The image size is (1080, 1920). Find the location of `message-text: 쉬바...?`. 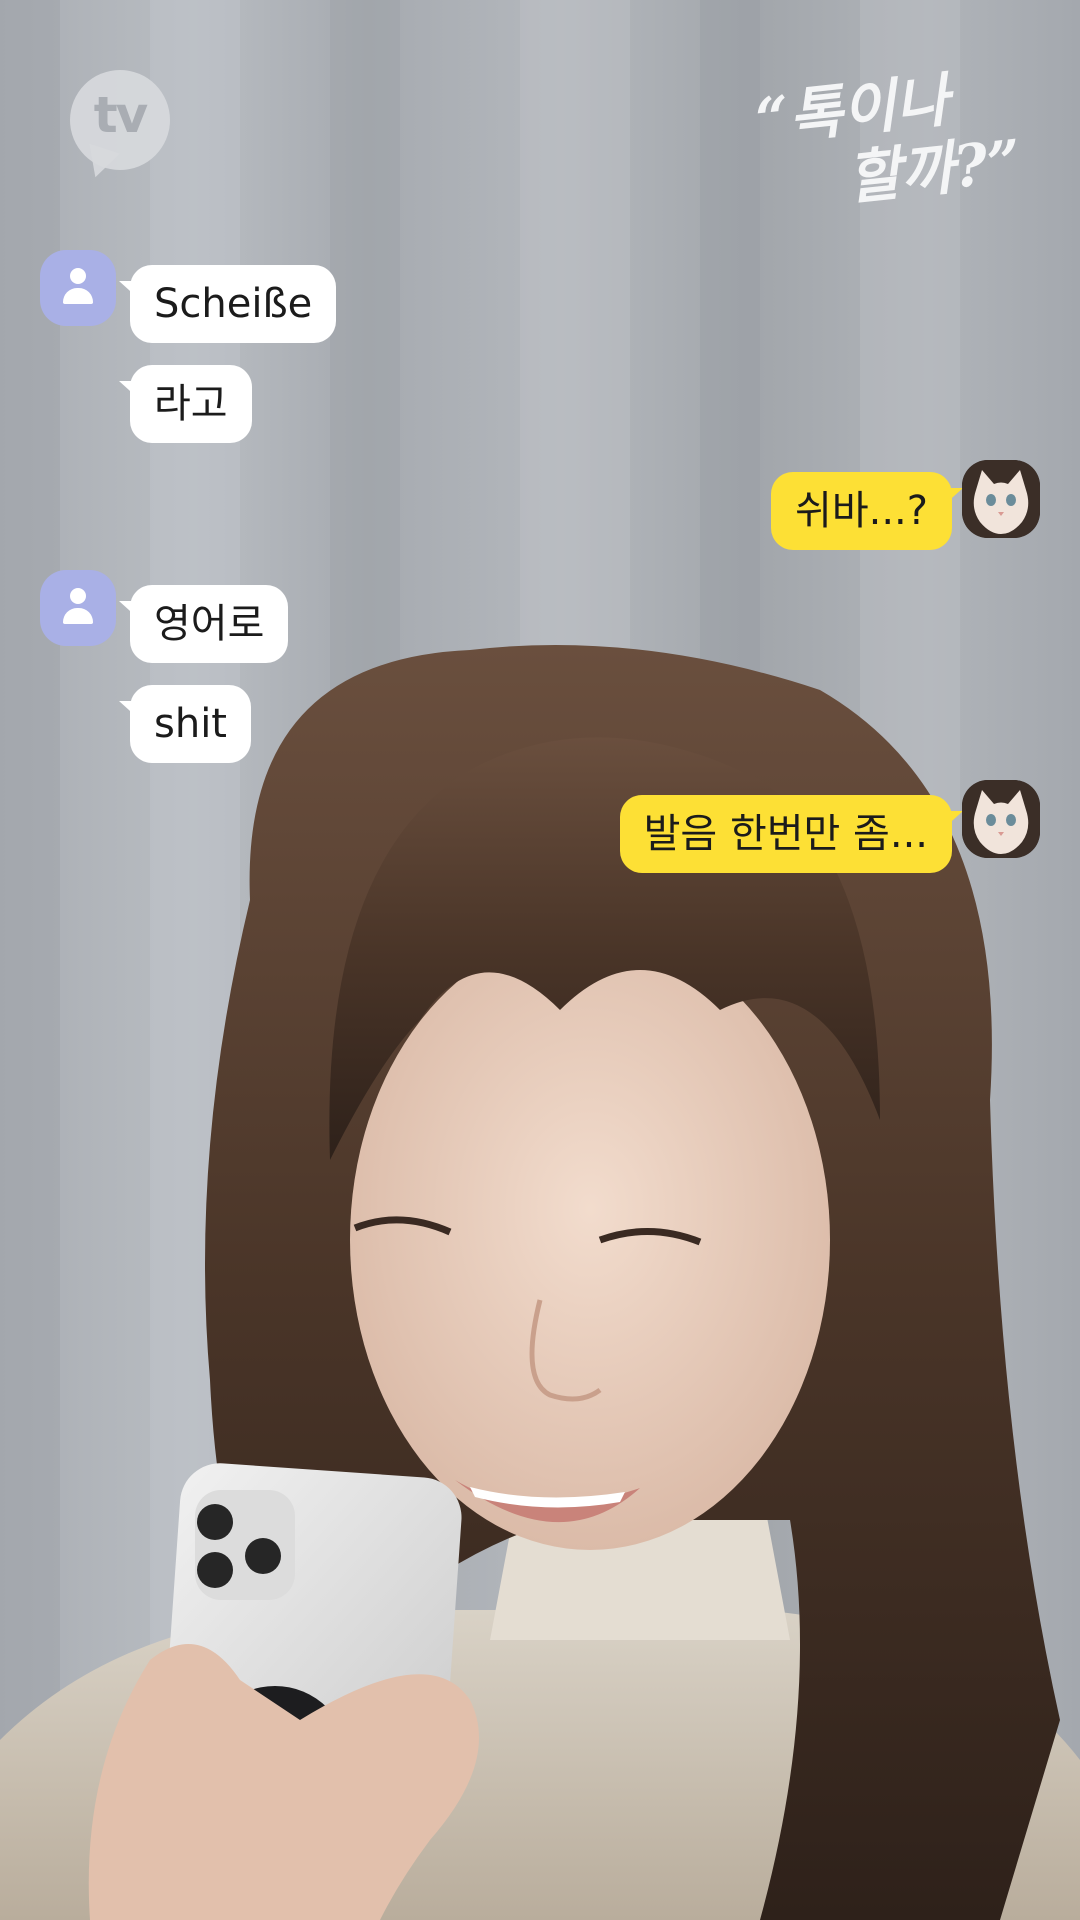

message-text: 쉬바...? is located at coordinates (861, 511).